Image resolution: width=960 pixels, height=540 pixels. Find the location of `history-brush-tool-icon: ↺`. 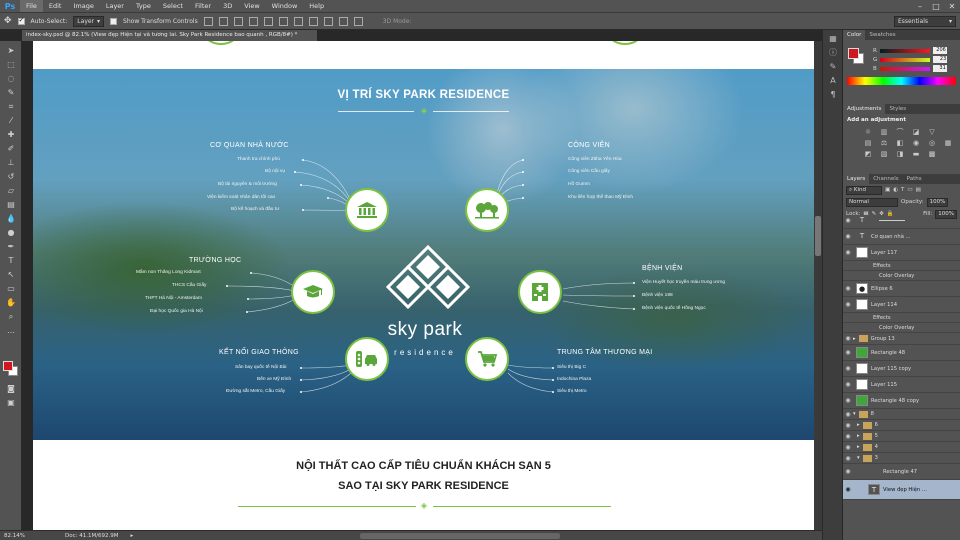

history-brush-tool-icon: ↺ is located at coordinates (11, 176).